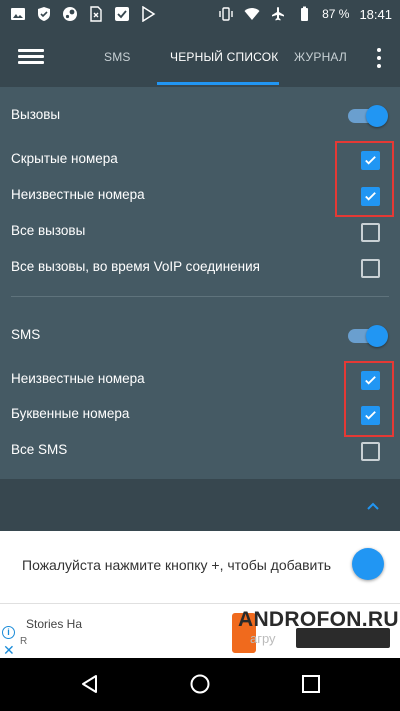 This screenshot has height=711, width=400. Describe the element at coordinates (70, 413) in the screenshot. I see `sms-item-label: Буквенные номера` at that location.